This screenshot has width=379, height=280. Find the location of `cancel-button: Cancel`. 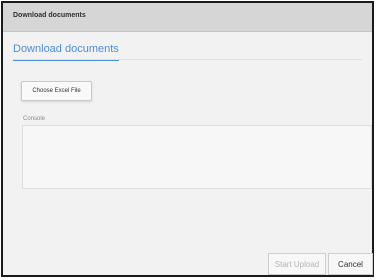

cancel-button: Cancel is located at coordinates (350, 264).